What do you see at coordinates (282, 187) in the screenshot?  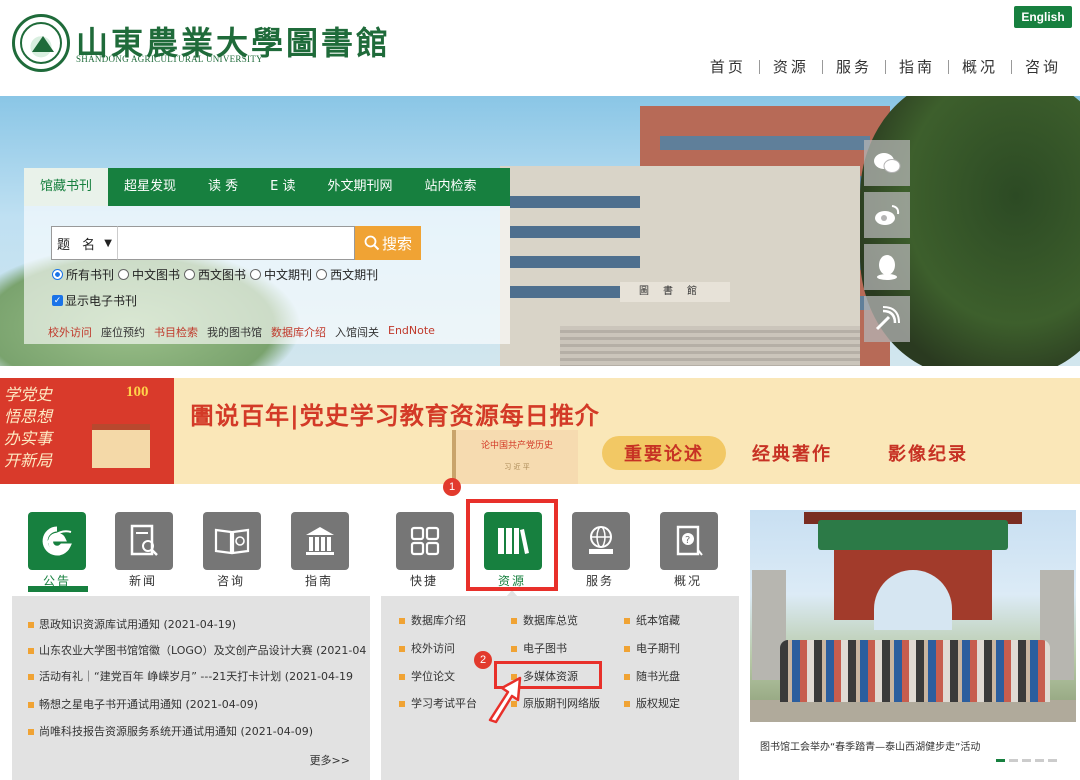 I see `tab-eread: E 读` at bounding box center [282, 187].